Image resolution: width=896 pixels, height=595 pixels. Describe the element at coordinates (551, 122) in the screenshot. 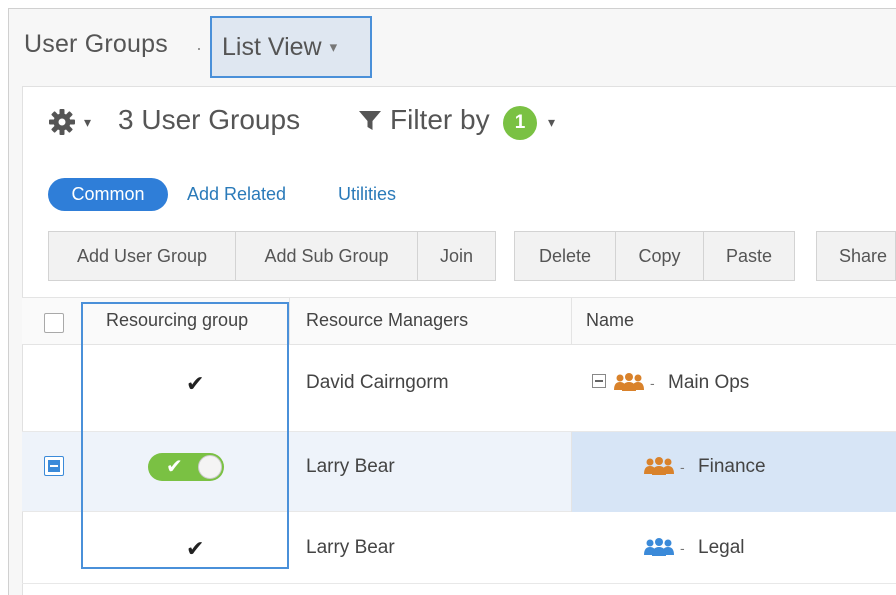

I see `filter-chevron-down-icon: ▾` at that location.